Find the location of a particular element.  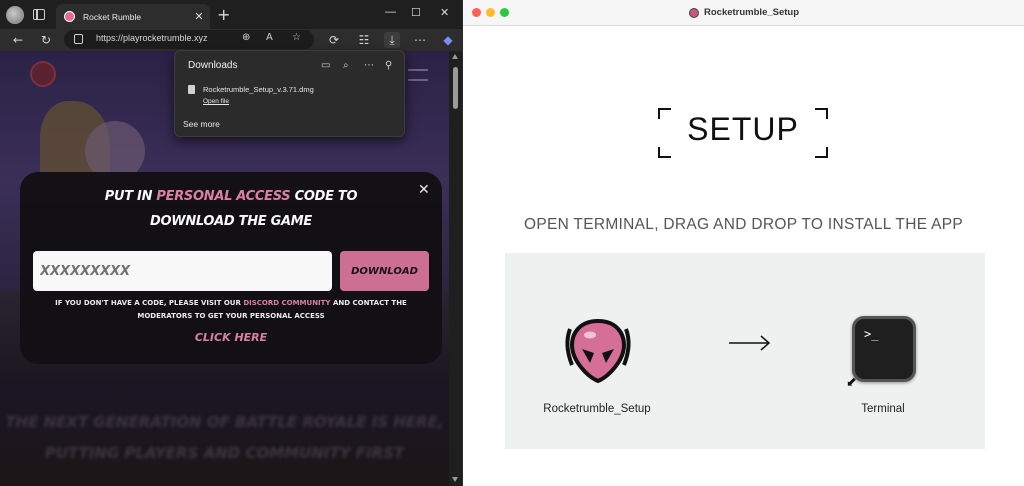

file-icon is located at coordinates (191, 89).